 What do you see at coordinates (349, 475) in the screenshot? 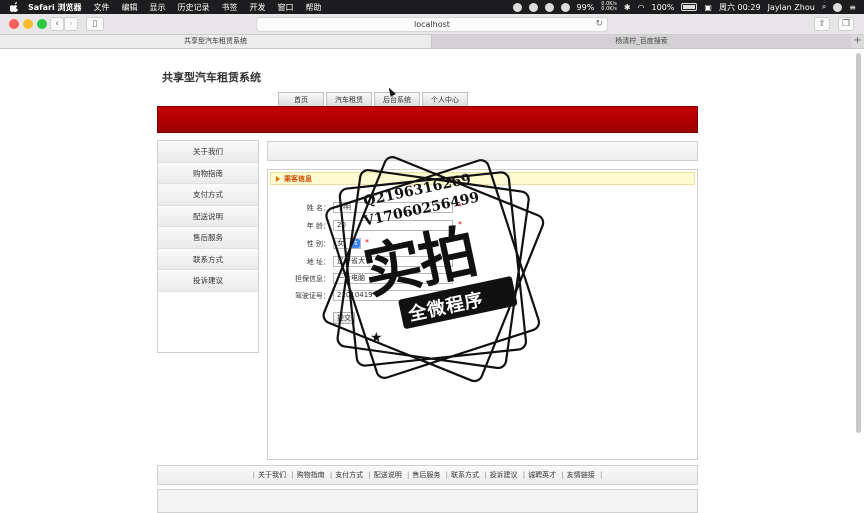
I see `footer-link-payment: 支付方式` at bounding box center [349, 475].